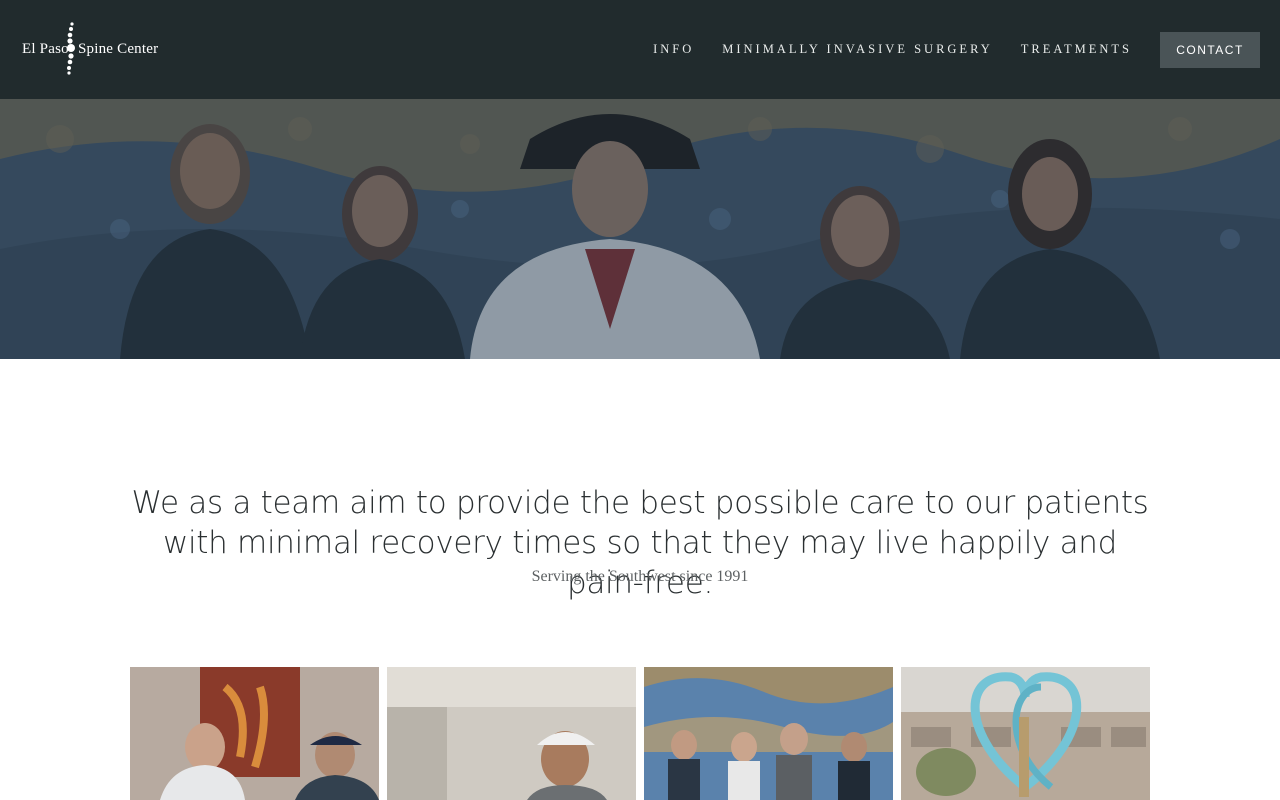 This screenshot has height=800, width=1280. What do you see at coordinates (768, 733) in the screenshot?
I see `gallery-image-group-at-mosaic-wall` at bounding box center [768, 733].